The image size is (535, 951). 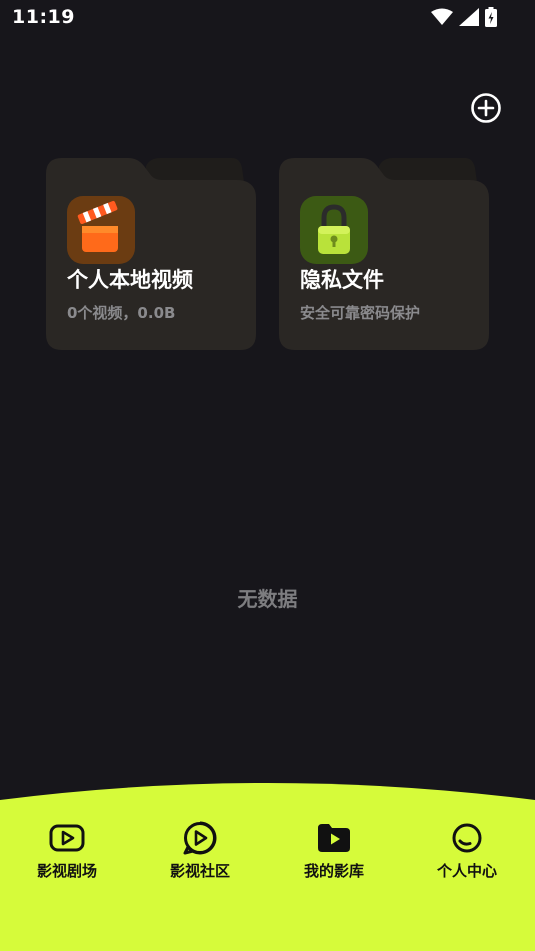 I want to click on nav-label: 个人中心, so click(x=466, y=871).